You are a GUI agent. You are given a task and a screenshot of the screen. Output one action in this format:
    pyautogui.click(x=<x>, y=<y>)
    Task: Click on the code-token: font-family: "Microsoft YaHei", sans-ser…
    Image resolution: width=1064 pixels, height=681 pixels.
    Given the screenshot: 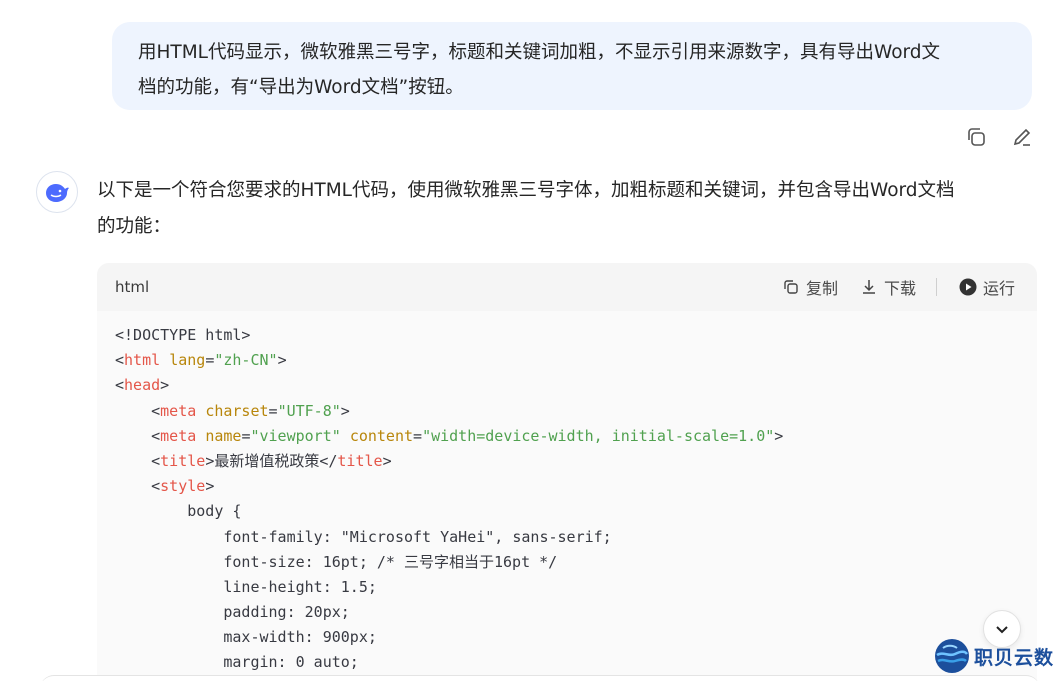 What is the action you would take?
    pyautogui.click(x=363, y=536)
    